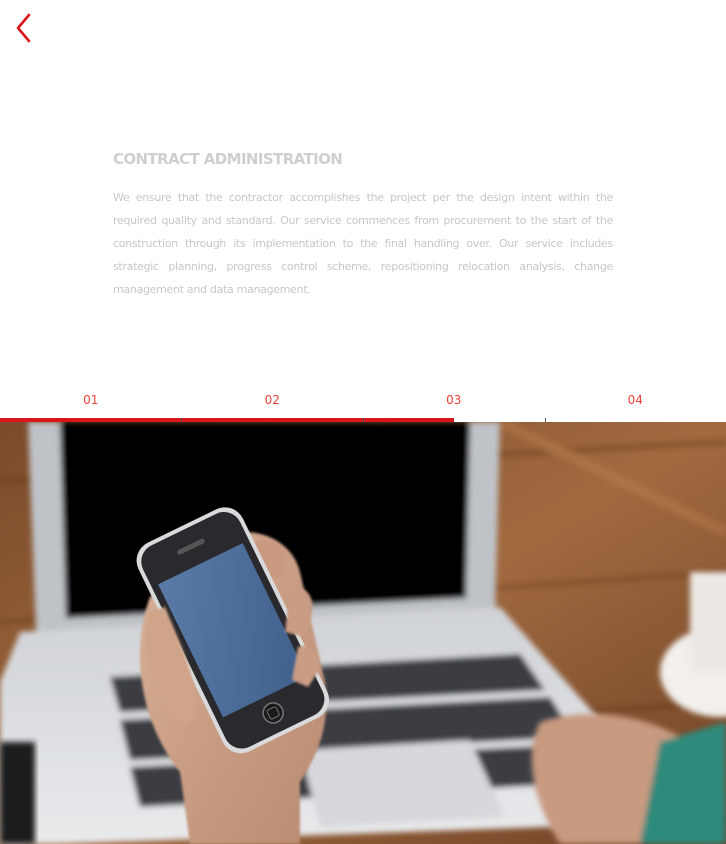 This screenshot has width=726, height=844. I want to click on tab-04: 04, so click(635, 405).